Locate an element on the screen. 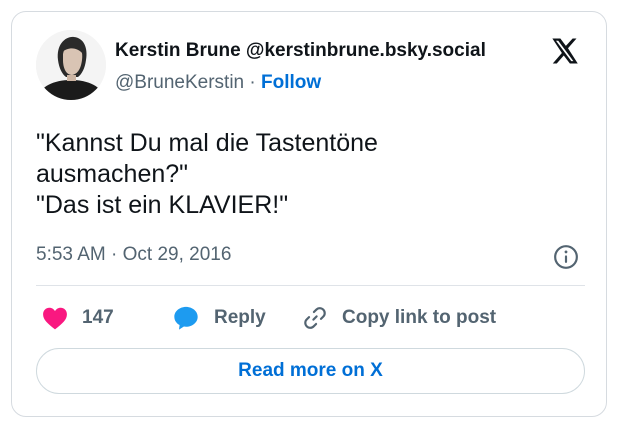  avatar is located at coordinates (71, 65).